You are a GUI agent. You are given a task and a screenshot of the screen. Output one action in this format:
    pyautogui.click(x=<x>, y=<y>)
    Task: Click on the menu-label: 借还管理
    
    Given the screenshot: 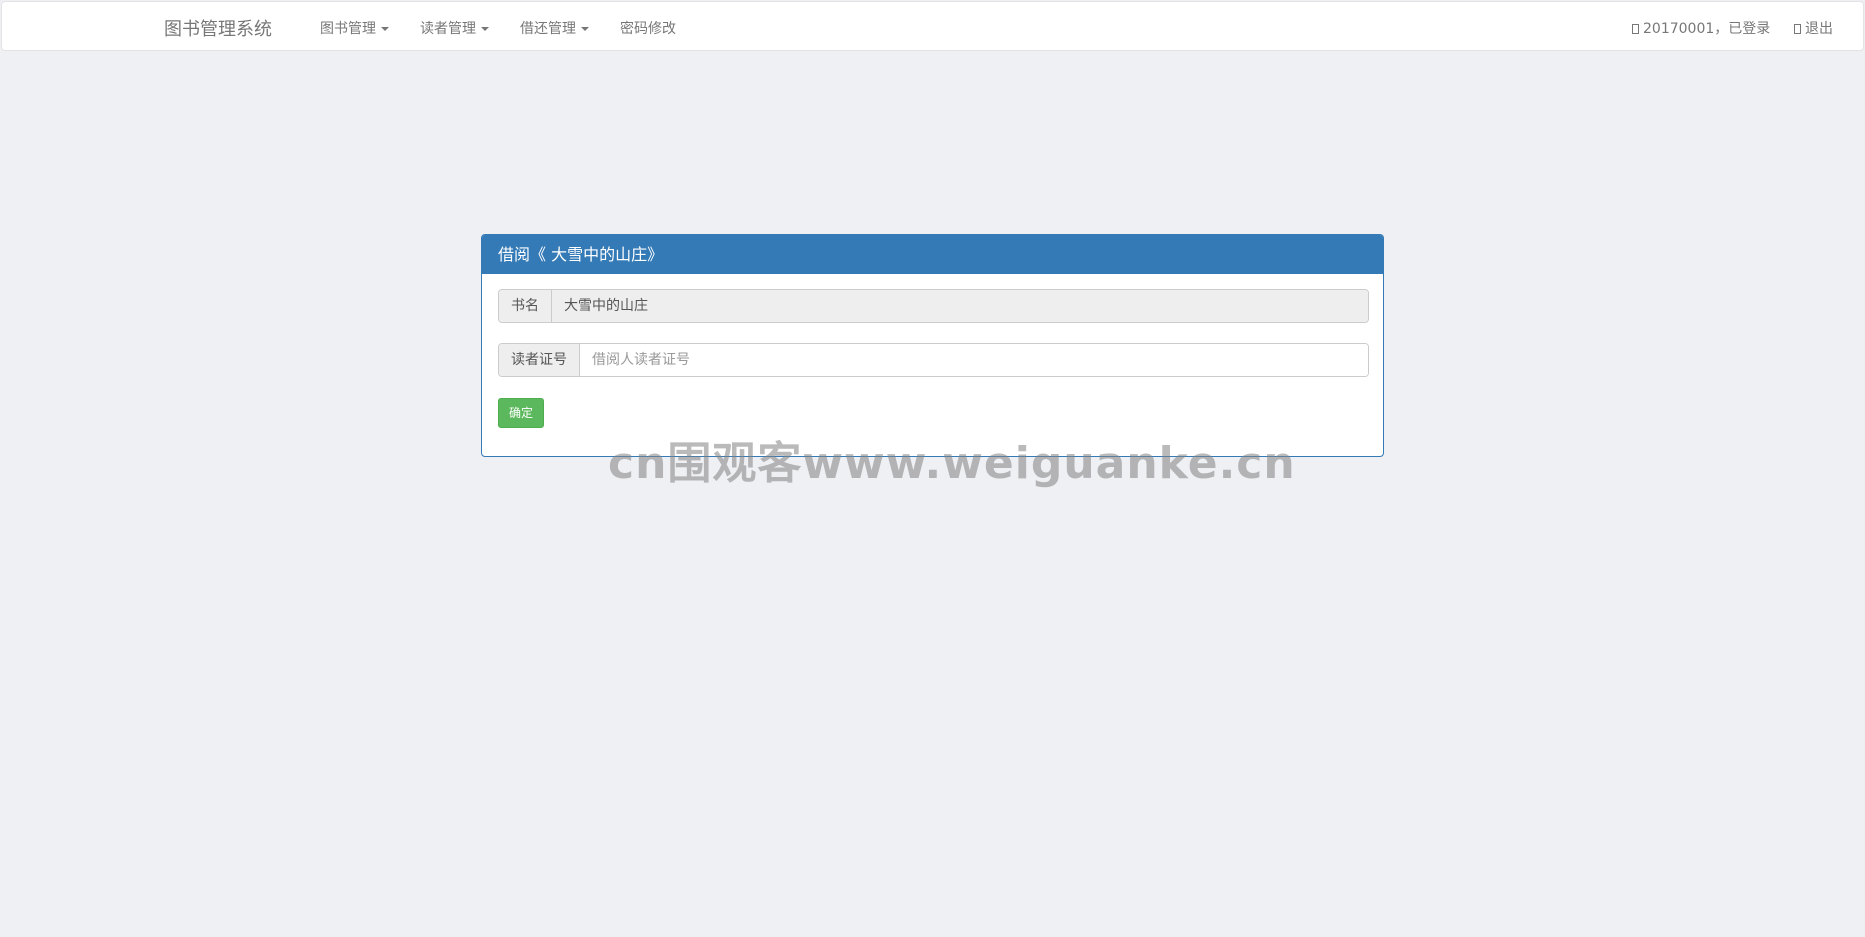 What is the action you would take?
    pyautogui.click(x=548, y=29)
    